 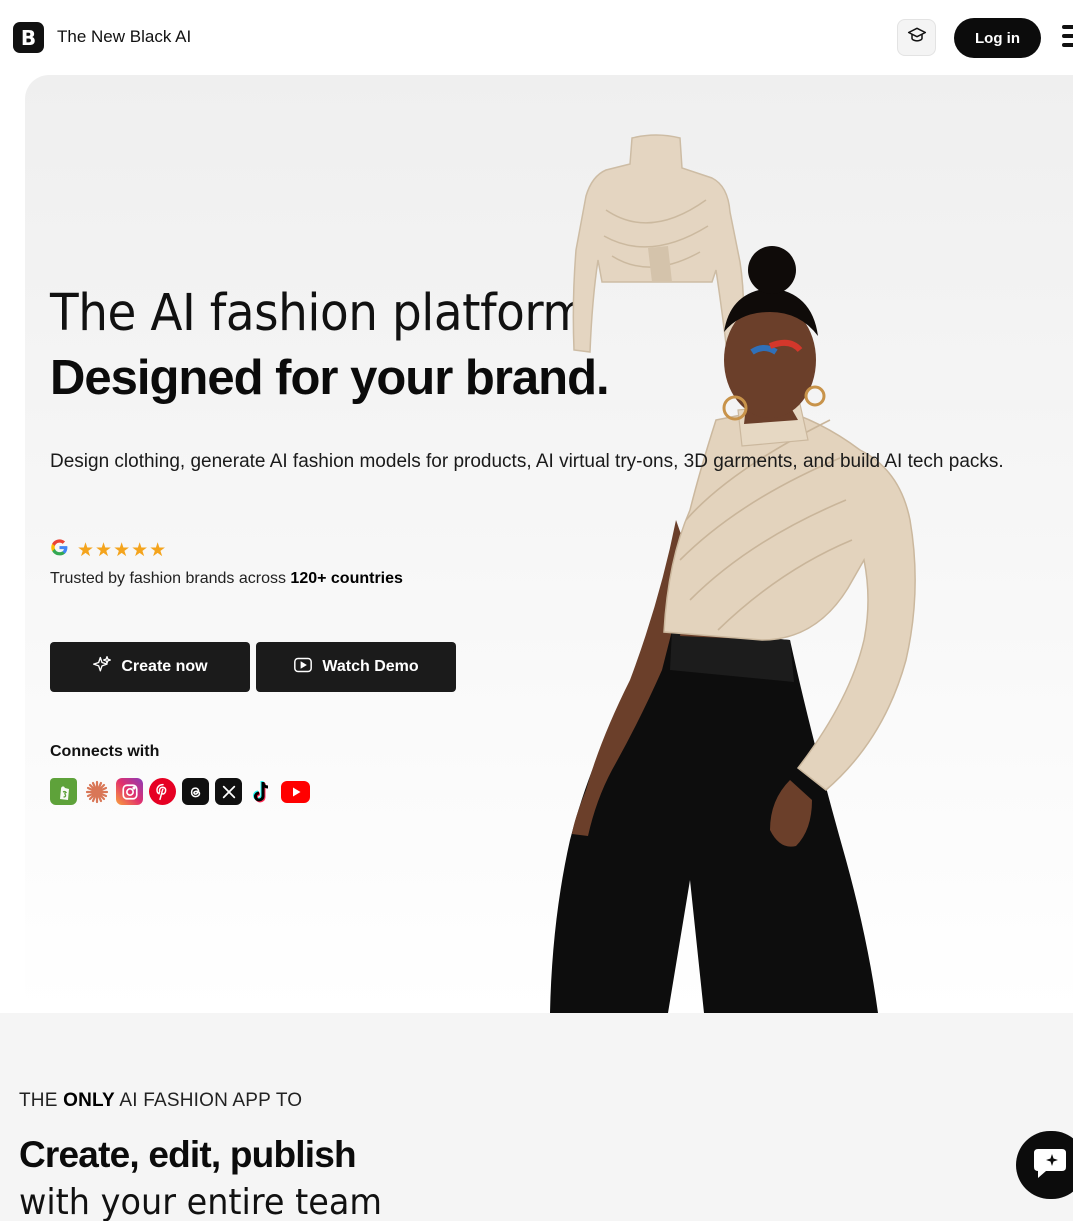 What do you see at coordinates (195, 791) in the screenshot?
I see `threads-icon` at bounding box center [195, 791].